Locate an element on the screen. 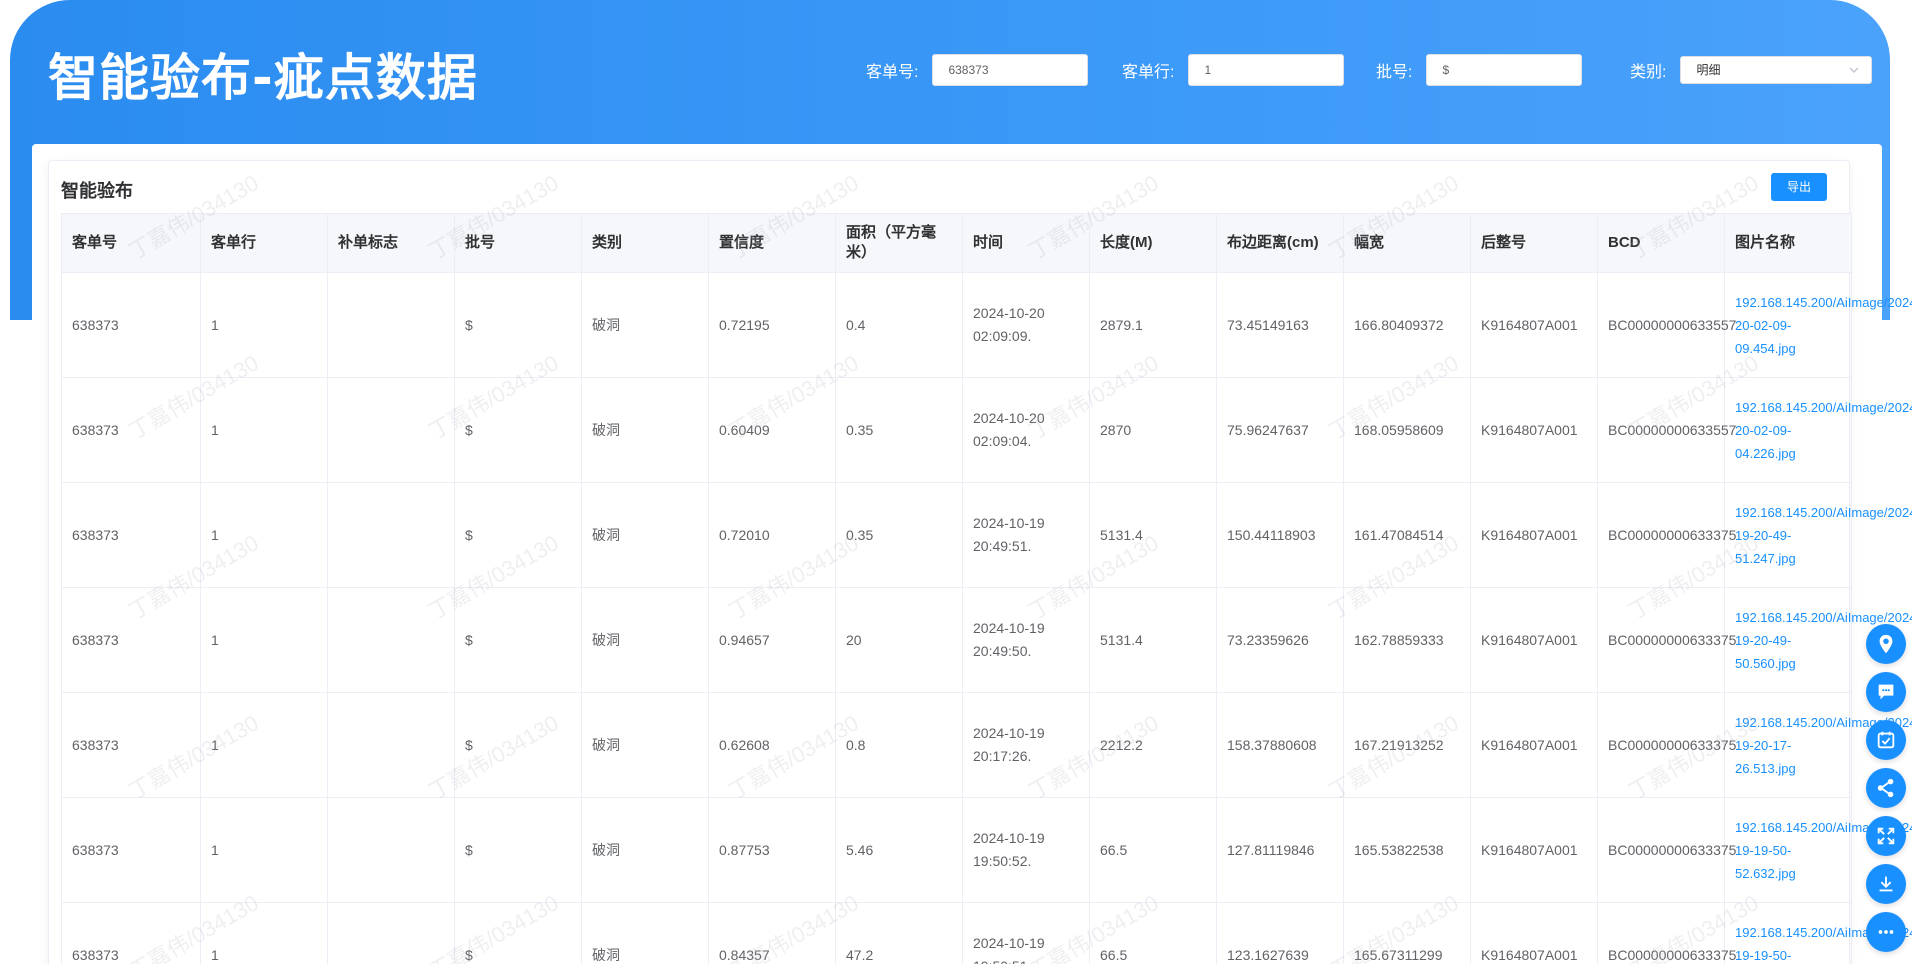  table-cell: 2024-10-19 19:50:52. is located at coordinates (1026, 850).